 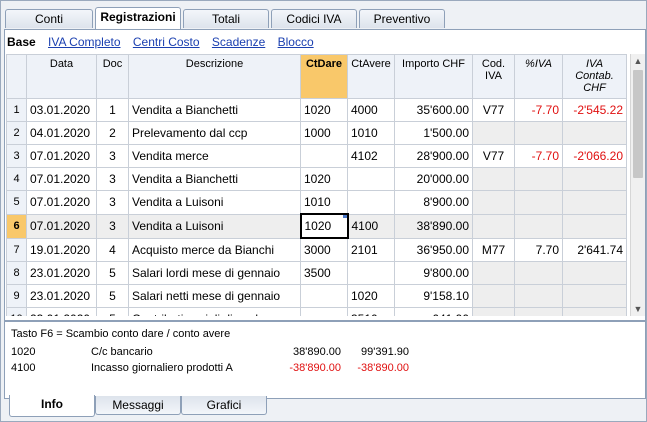 What do you see at coordinates (324, 249) in the screenshot?
I see `ctdare-cell: 3000` at bounding box center [324, 249].